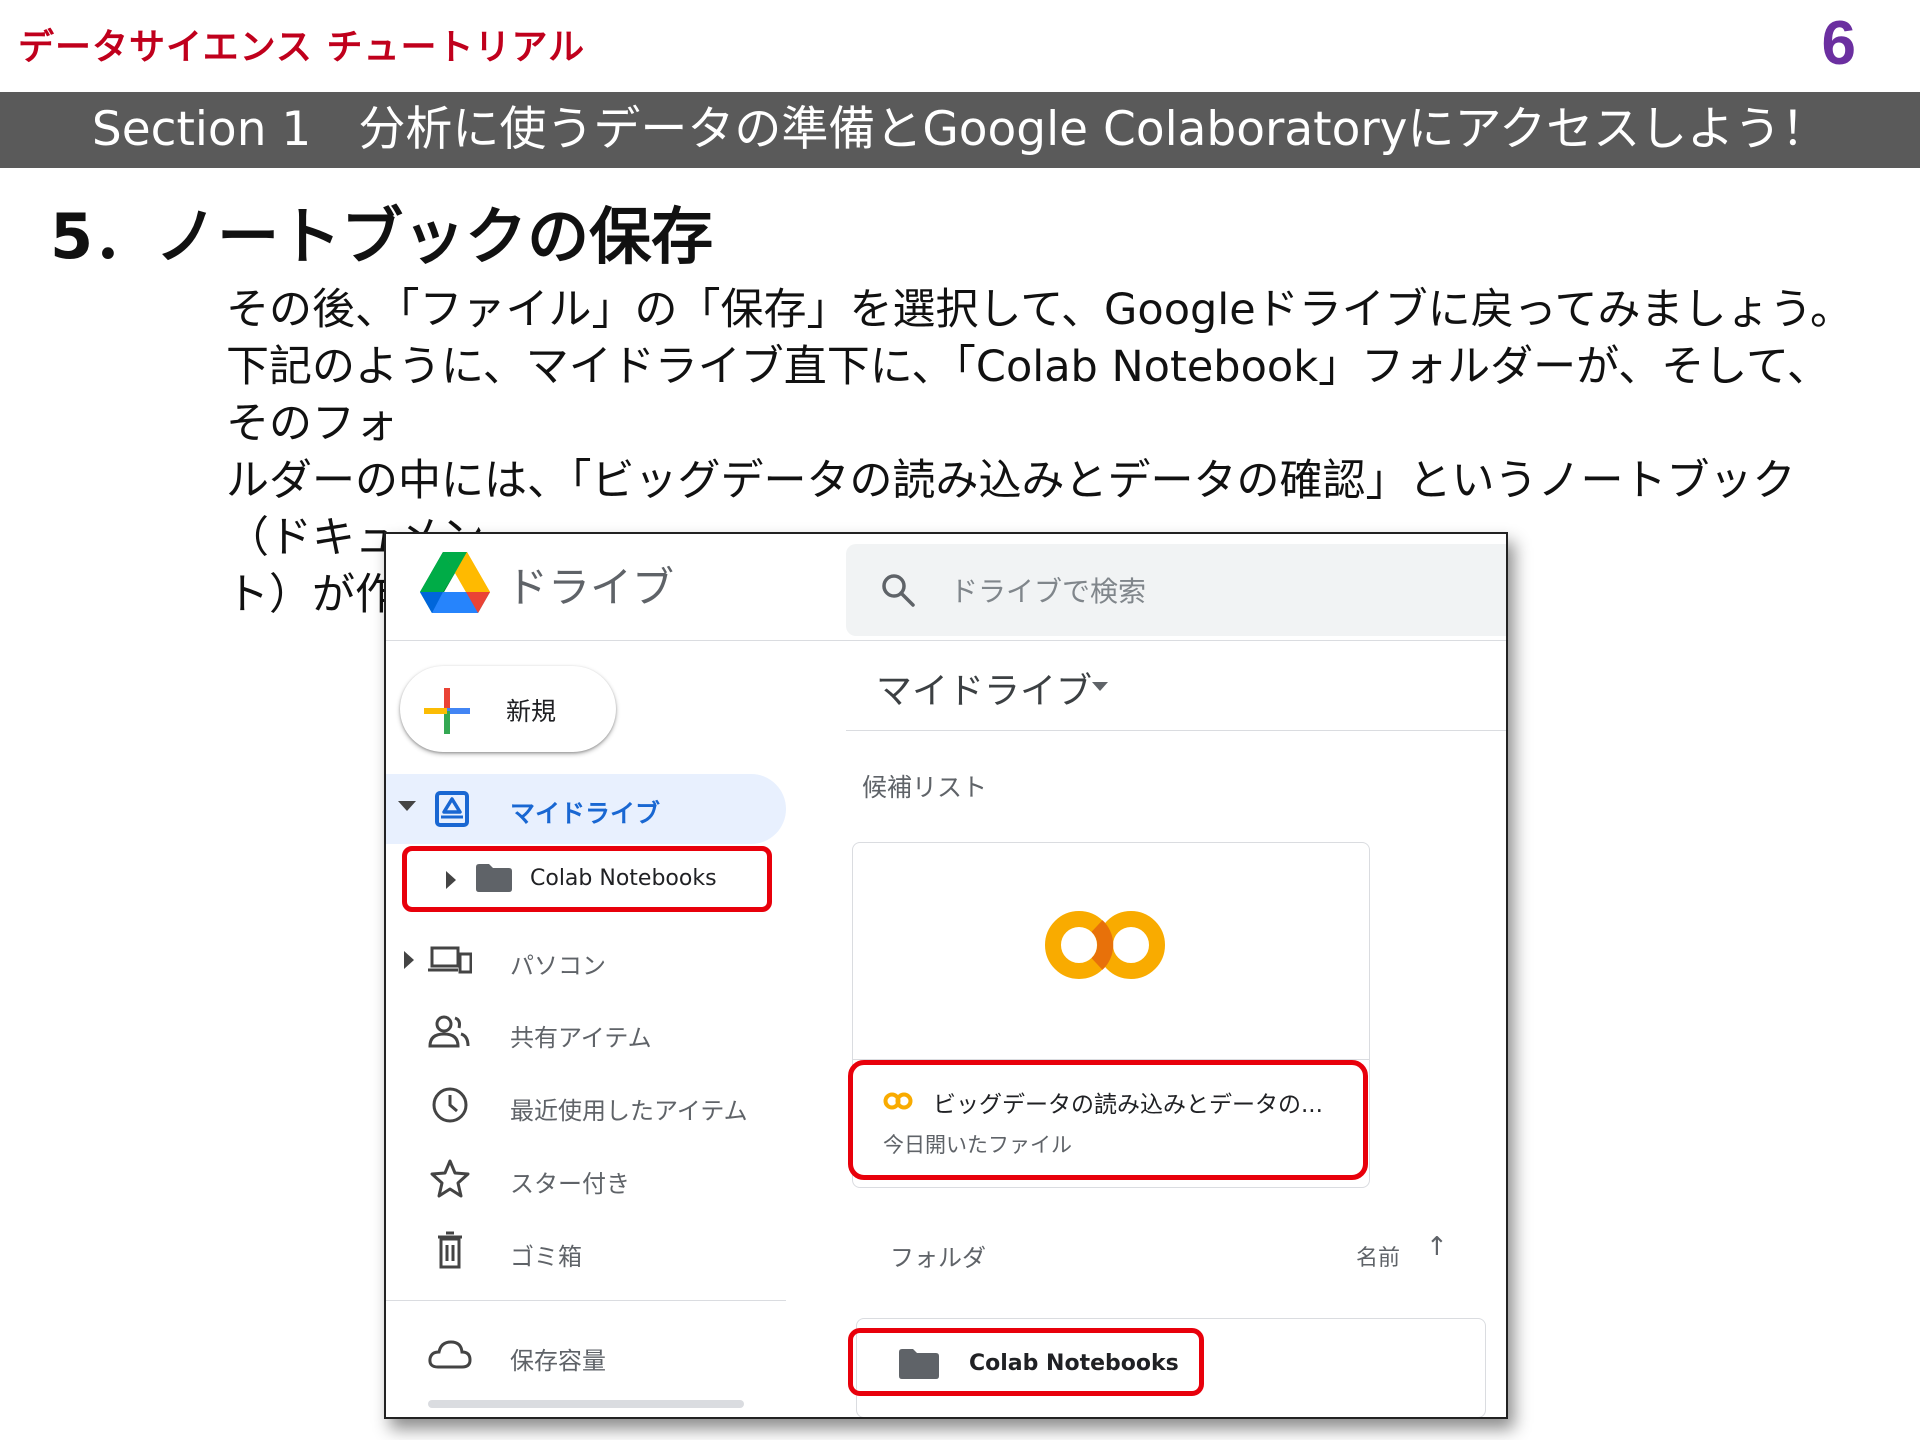 The height and width of the screenshot is (1440, 1920). Describe the element at coordinates (382, 236) in the screenshot. I see `slide-title: 5．ノートブックの保存` at that location.